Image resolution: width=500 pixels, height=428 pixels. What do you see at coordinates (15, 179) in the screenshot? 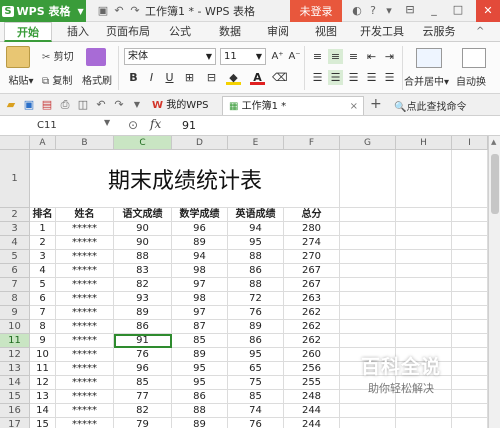
I see `row-header: 1` at bounding box center [15, 179].